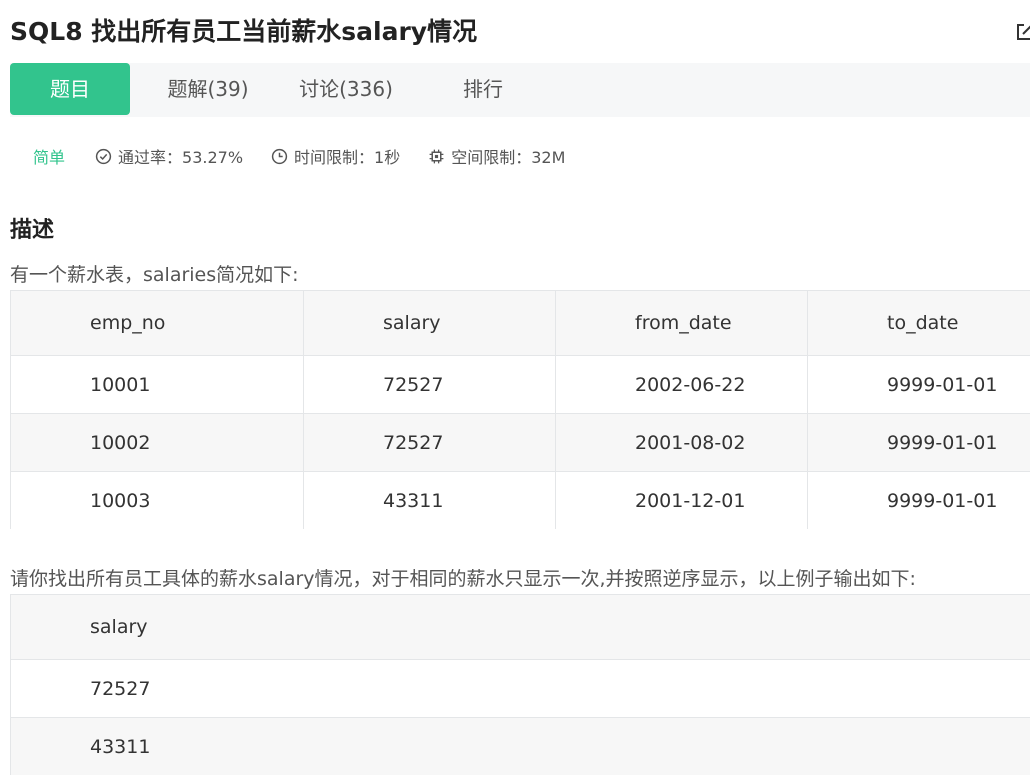  I want to click on time-limit: 时间限制：1秒, so click(335, 156).